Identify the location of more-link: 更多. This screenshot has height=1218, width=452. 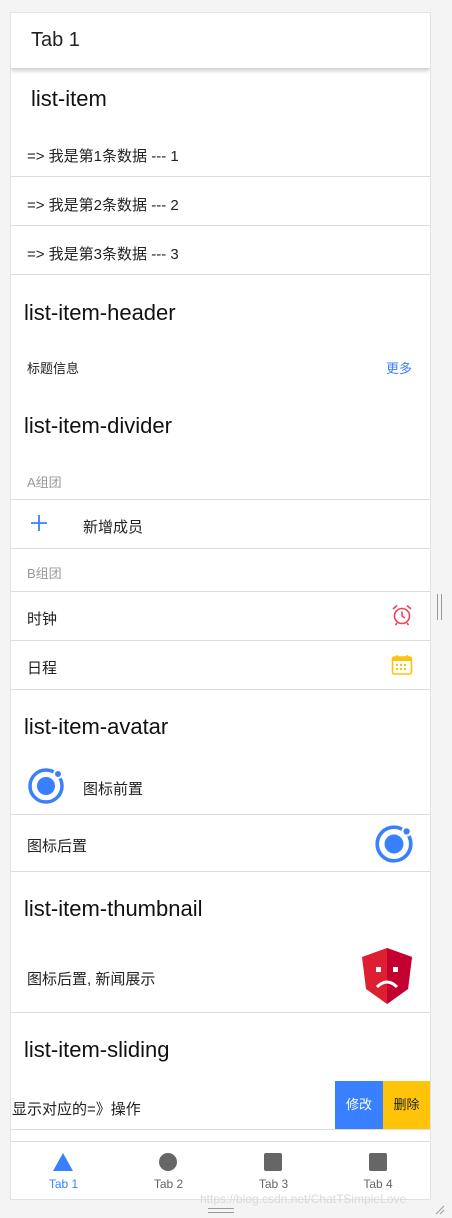
(399, 367).